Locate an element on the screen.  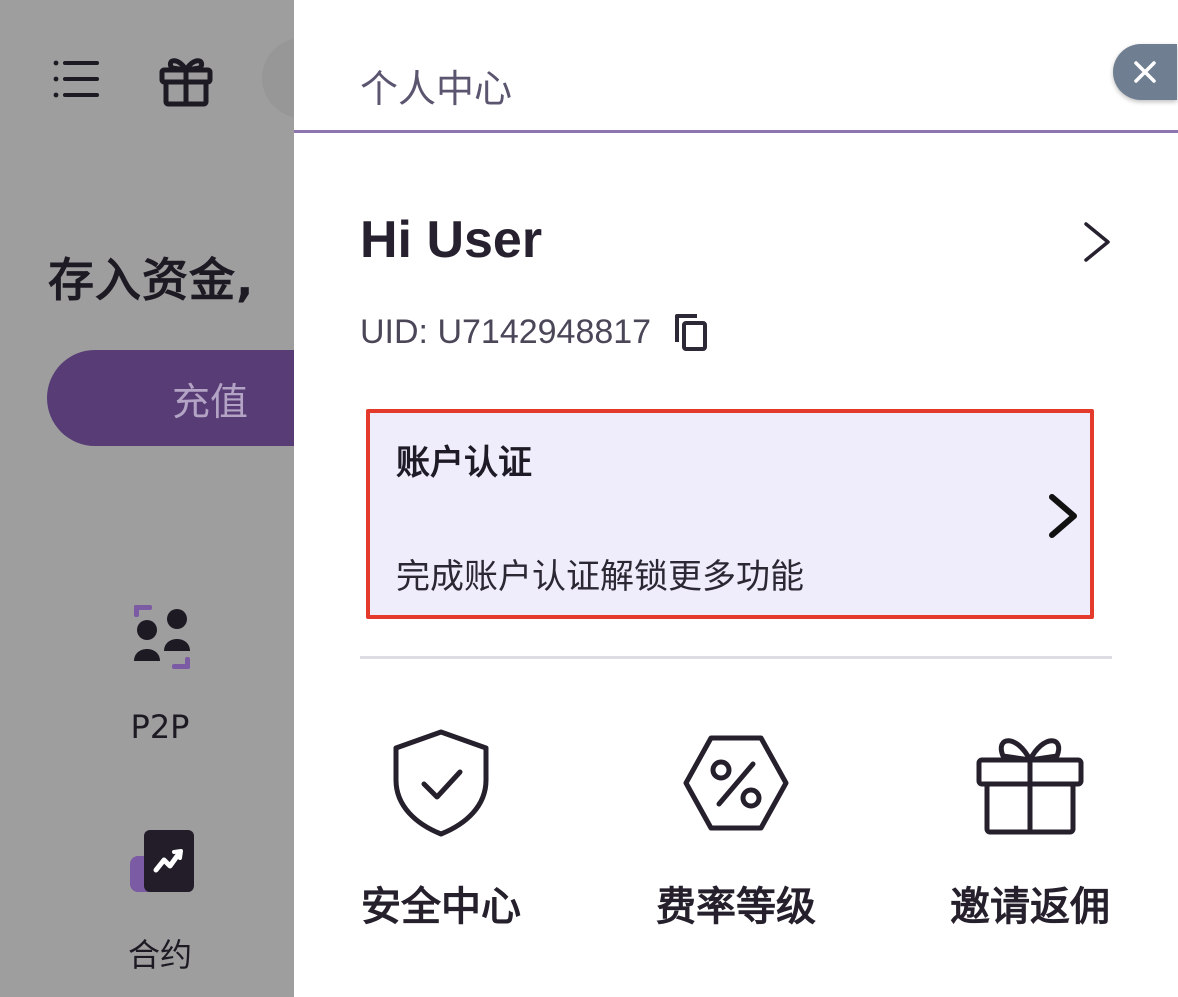
drawer-header: 个人中心 is located at coordinates (736, 66).